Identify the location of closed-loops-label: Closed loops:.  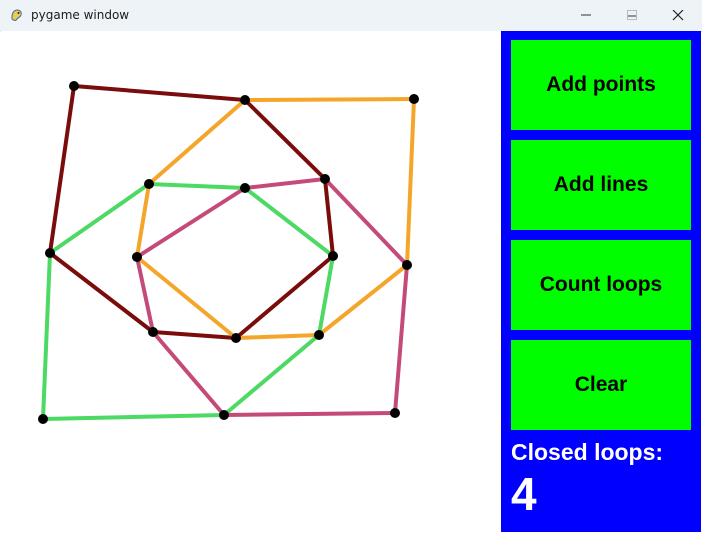
(587, 452).